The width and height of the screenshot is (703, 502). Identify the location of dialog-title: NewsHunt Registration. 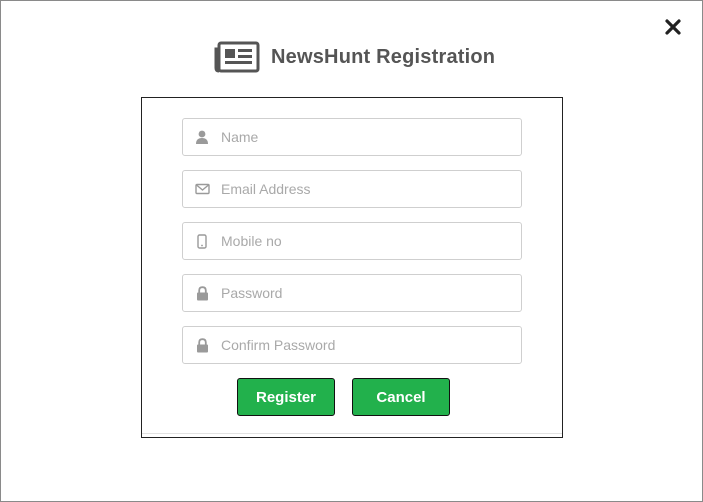
(383, 56).